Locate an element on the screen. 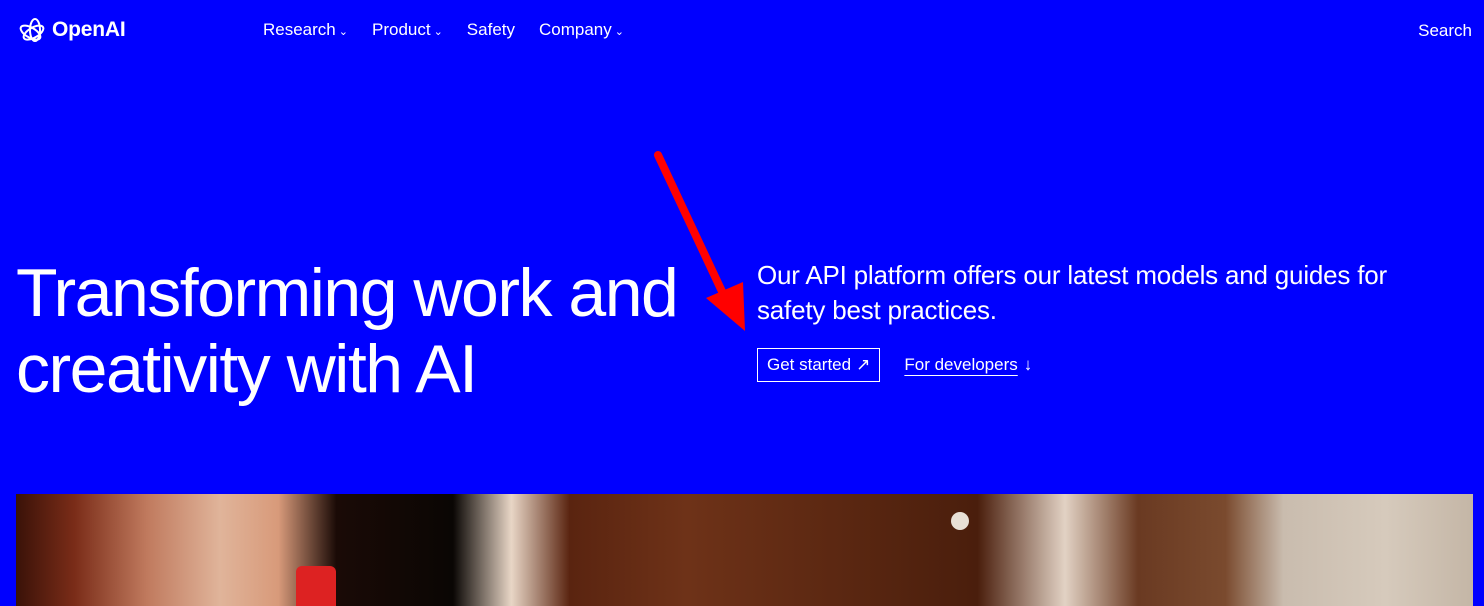 This screenshot has width=1484, height=606. nav-item-label: Research is located at coordinates (299, 29).